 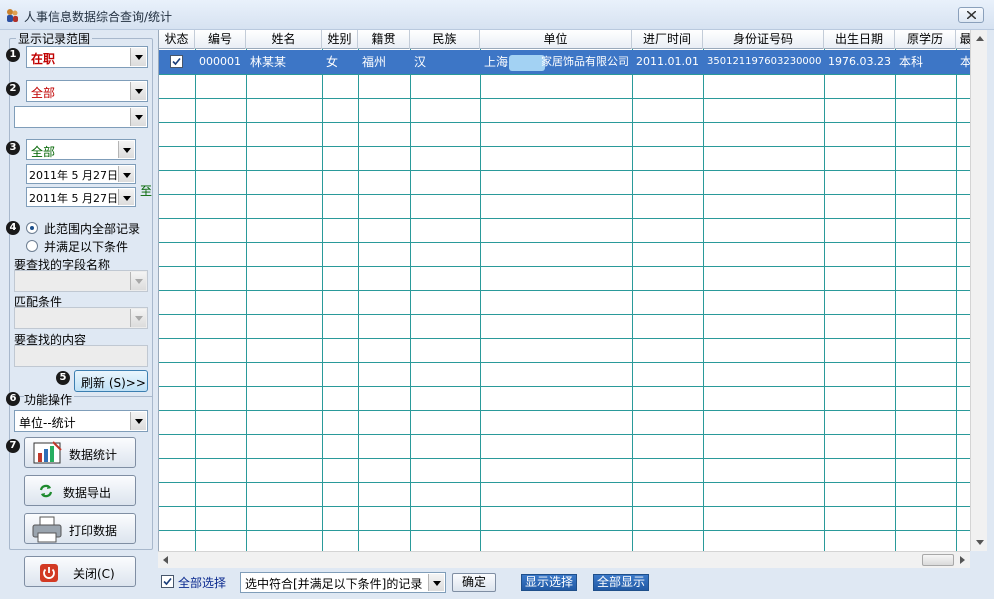 What do you see at coordinates (32, 228) in the screenshot?
I see `radio-all-records` at bounding box center [32, 228].